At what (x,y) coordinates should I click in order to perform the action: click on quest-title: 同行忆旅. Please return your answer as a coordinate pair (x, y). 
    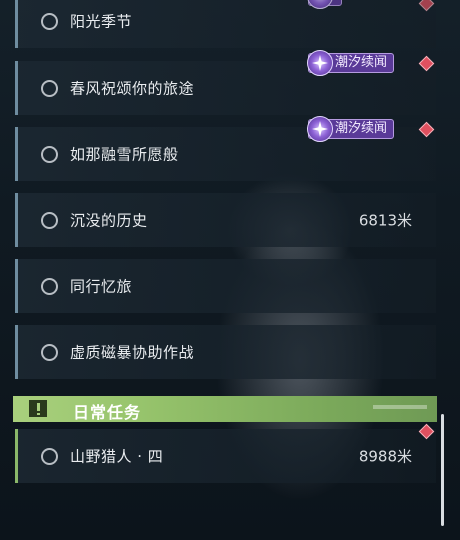
    Looking at the image, I should click on (101, 286).